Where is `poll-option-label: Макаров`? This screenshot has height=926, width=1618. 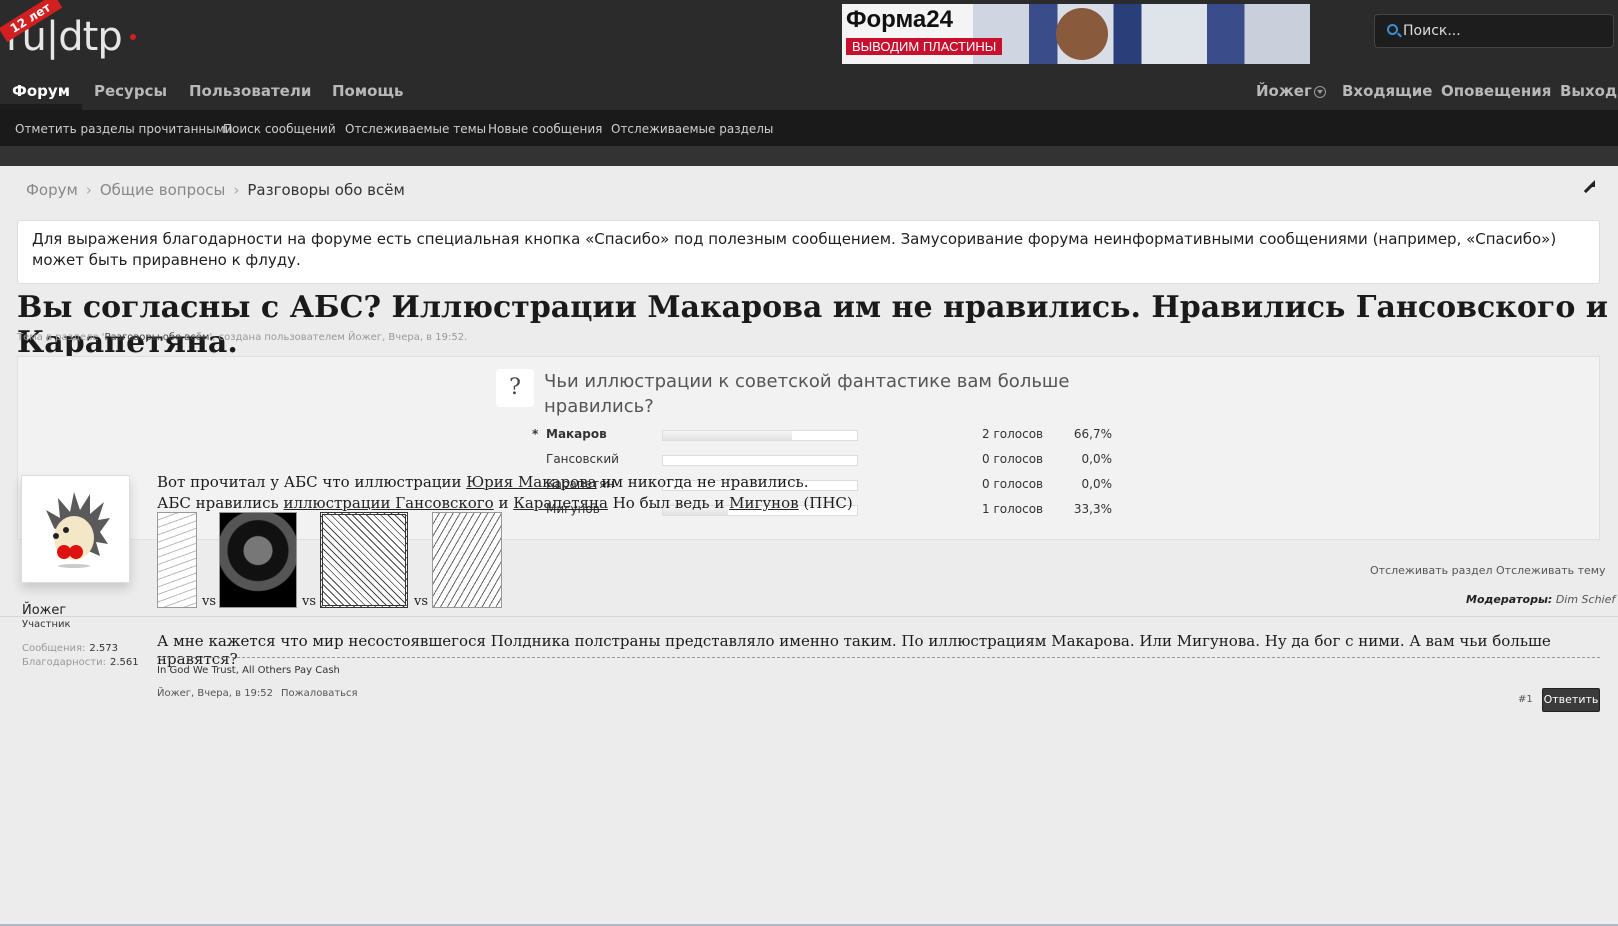 poll-option-label: Макаров is located at coordinates (576, 434).